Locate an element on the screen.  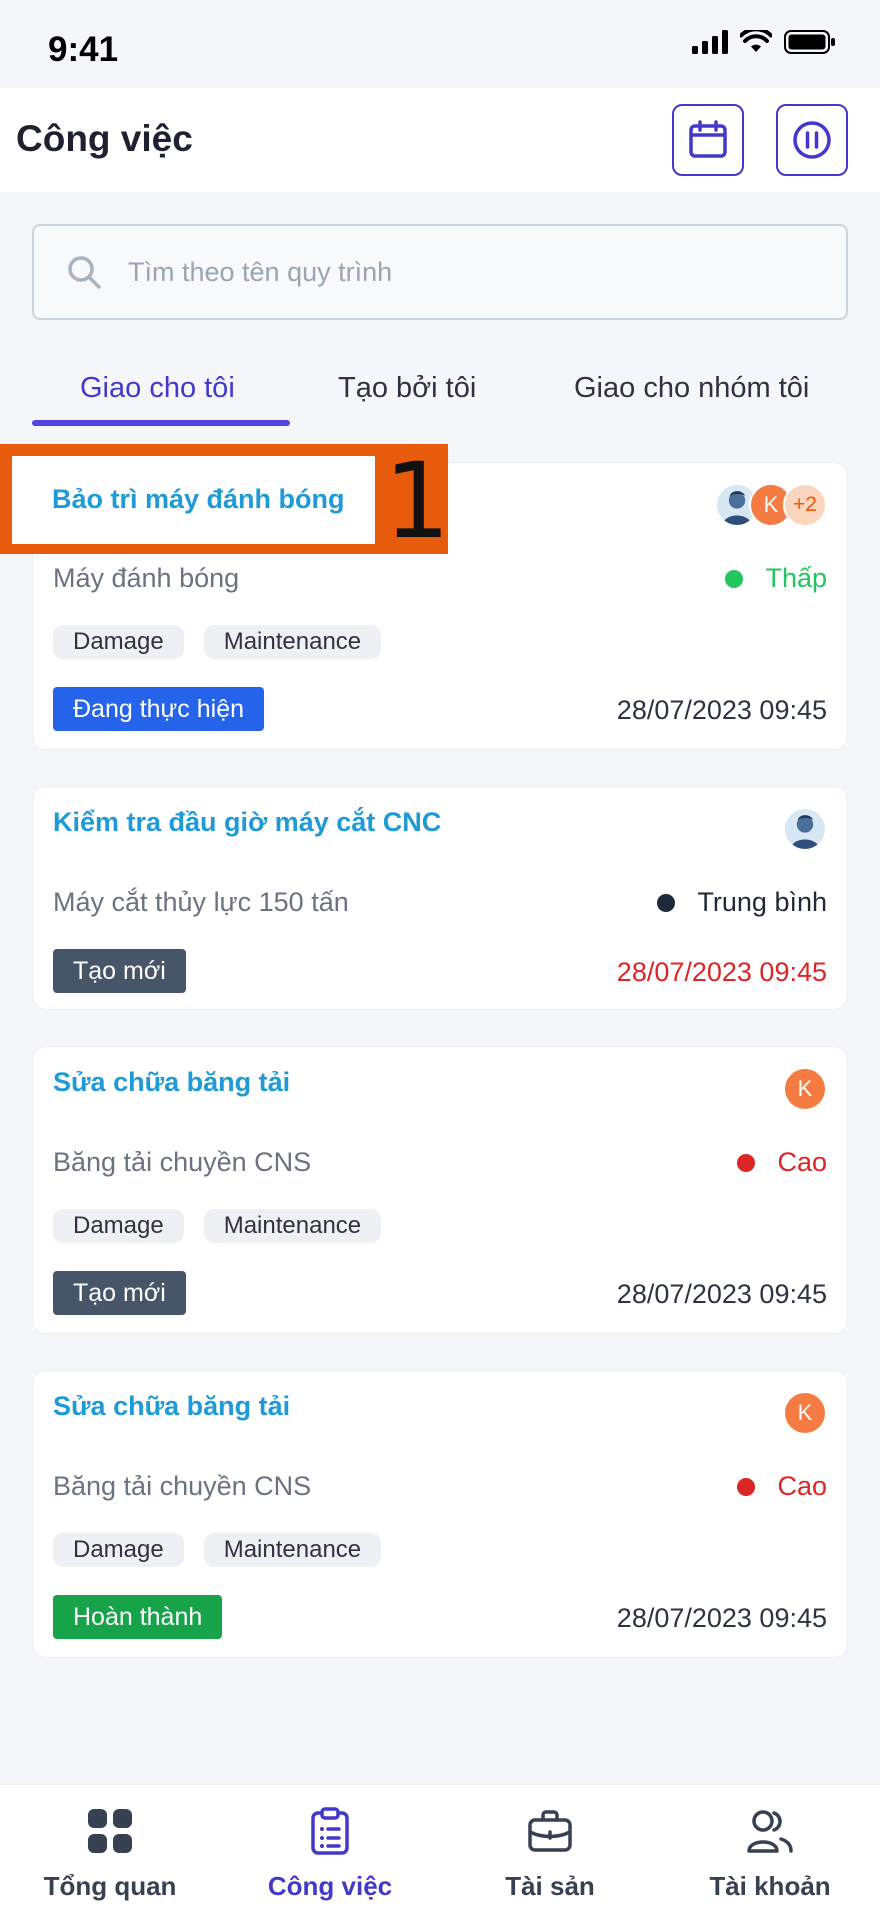
assignee-avatars is located at coordinates (805, 829).